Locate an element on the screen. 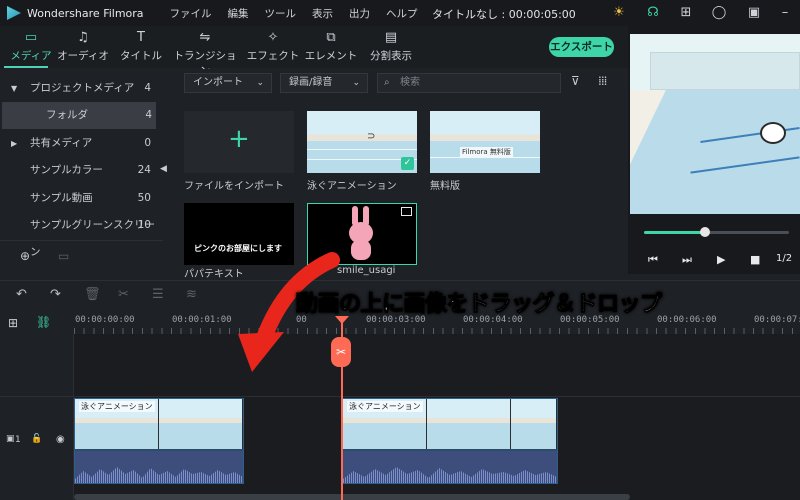 This screenshot has height=500, width=800. menu-view: 表示 is located at coordinates (322, 13).